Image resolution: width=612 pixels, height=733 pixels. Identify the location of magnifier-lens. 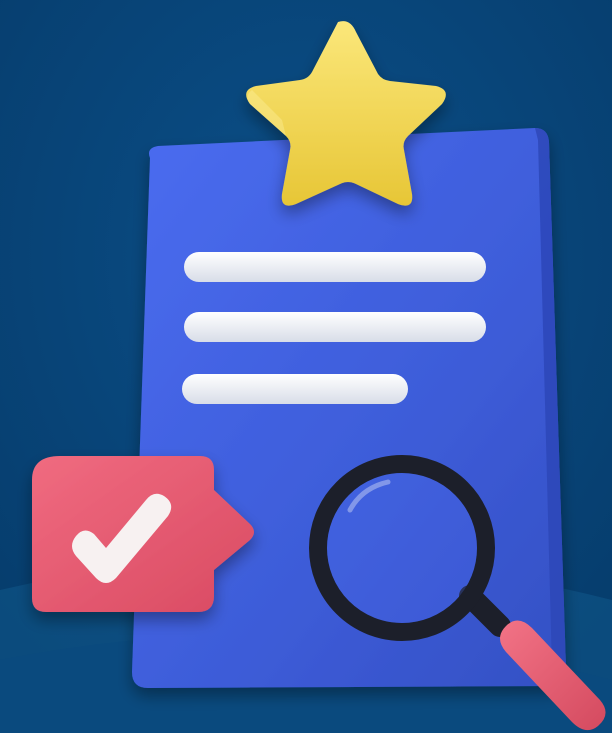
(402, 548).